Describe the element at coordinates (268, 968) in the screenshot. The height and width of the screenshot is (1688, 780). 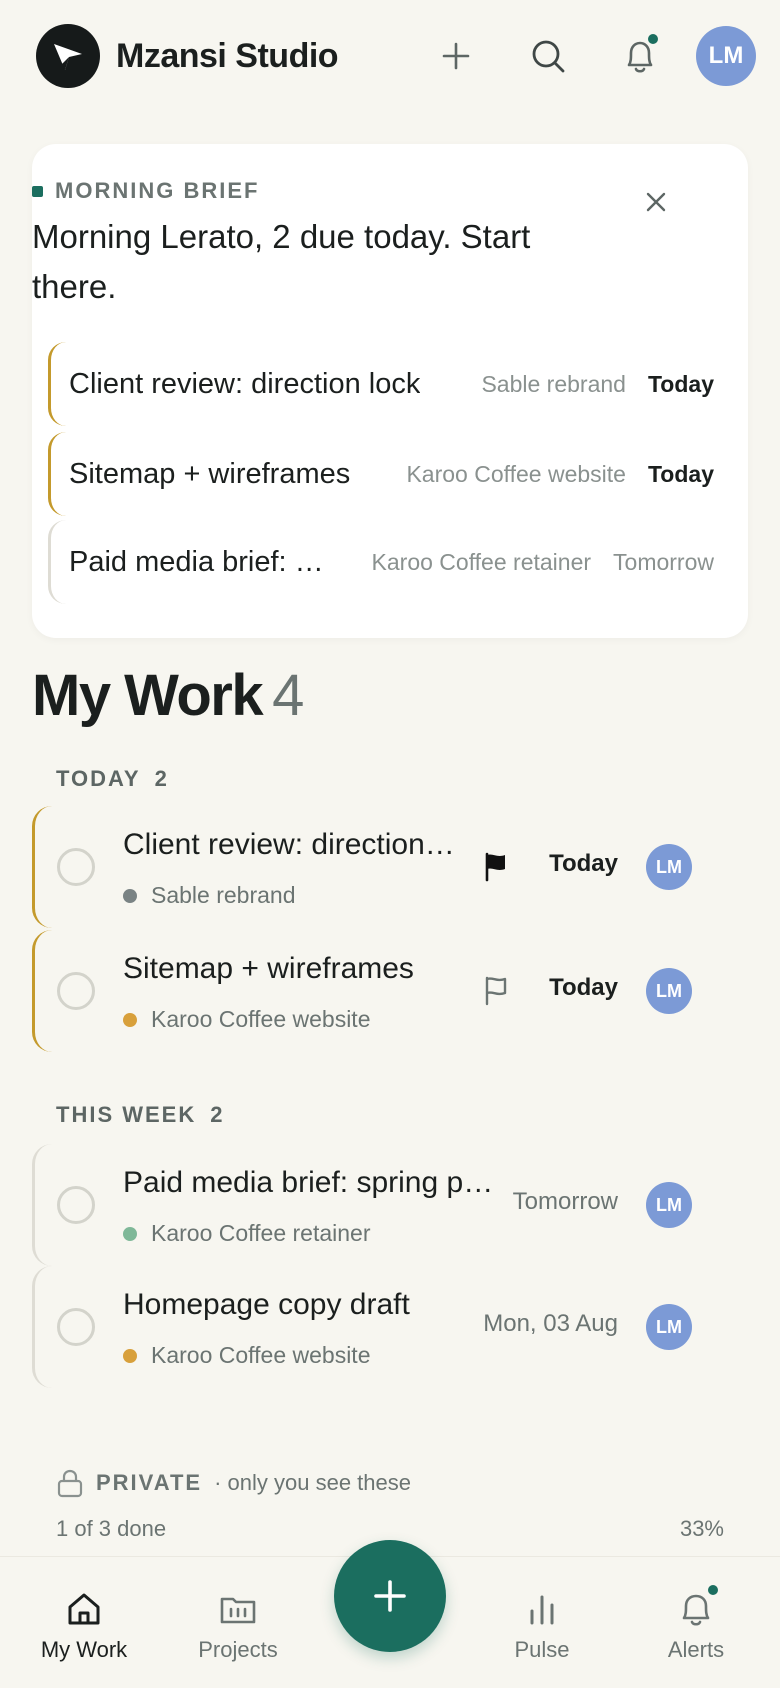
I see `task-title: Sitemap + wireframes` at that location.